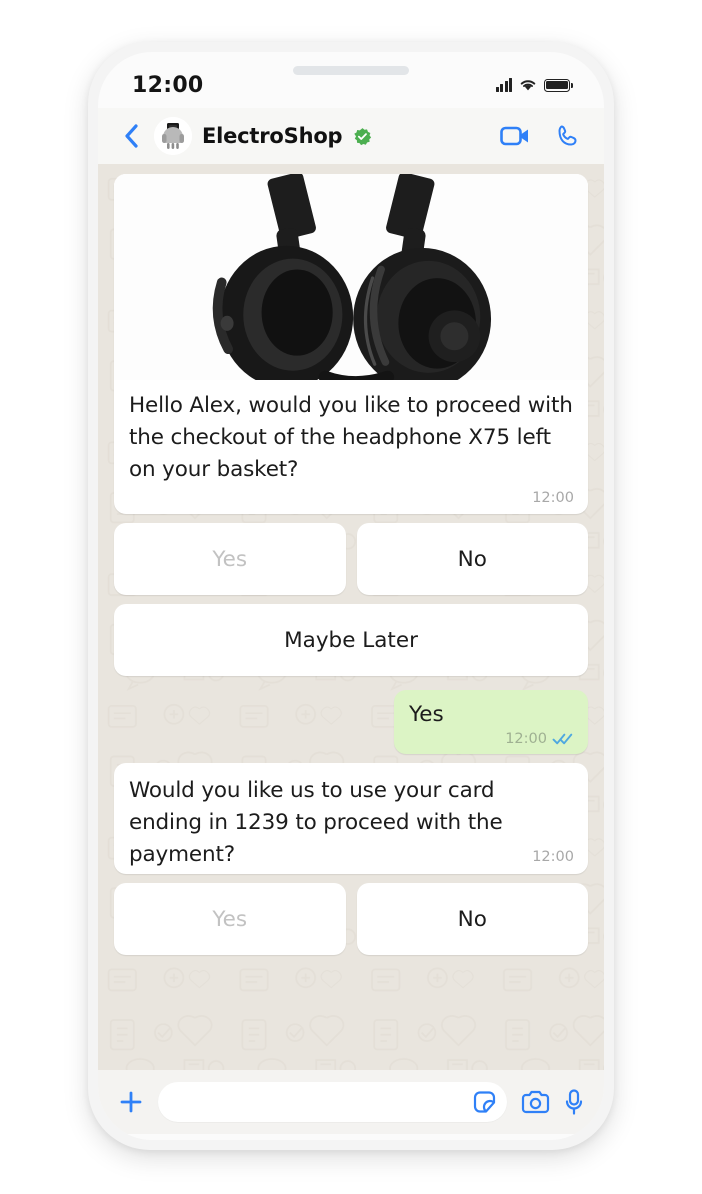 The height and width of the screenshot is (1194, 702). I want to click on device-notch, so click(351, 69).